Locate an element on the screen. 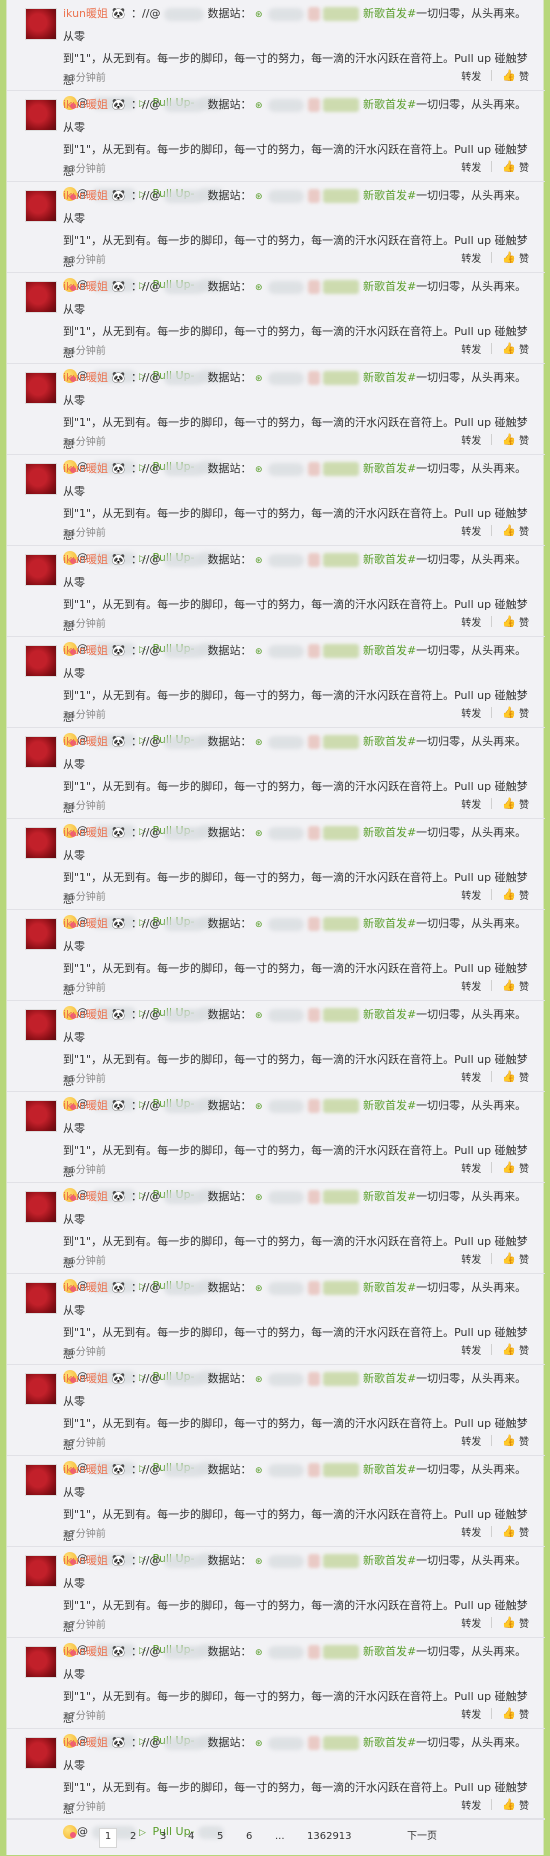  next-page-button: 下一页 is located at coordinates (422, 1837).